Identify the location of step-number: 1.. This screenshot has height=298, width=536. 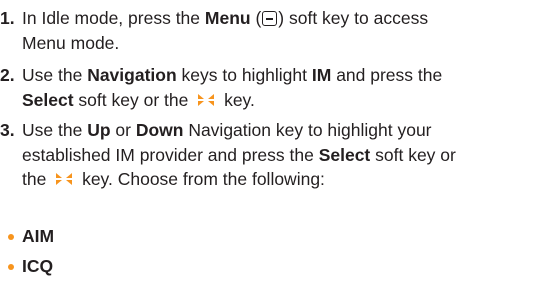
(7, 18).